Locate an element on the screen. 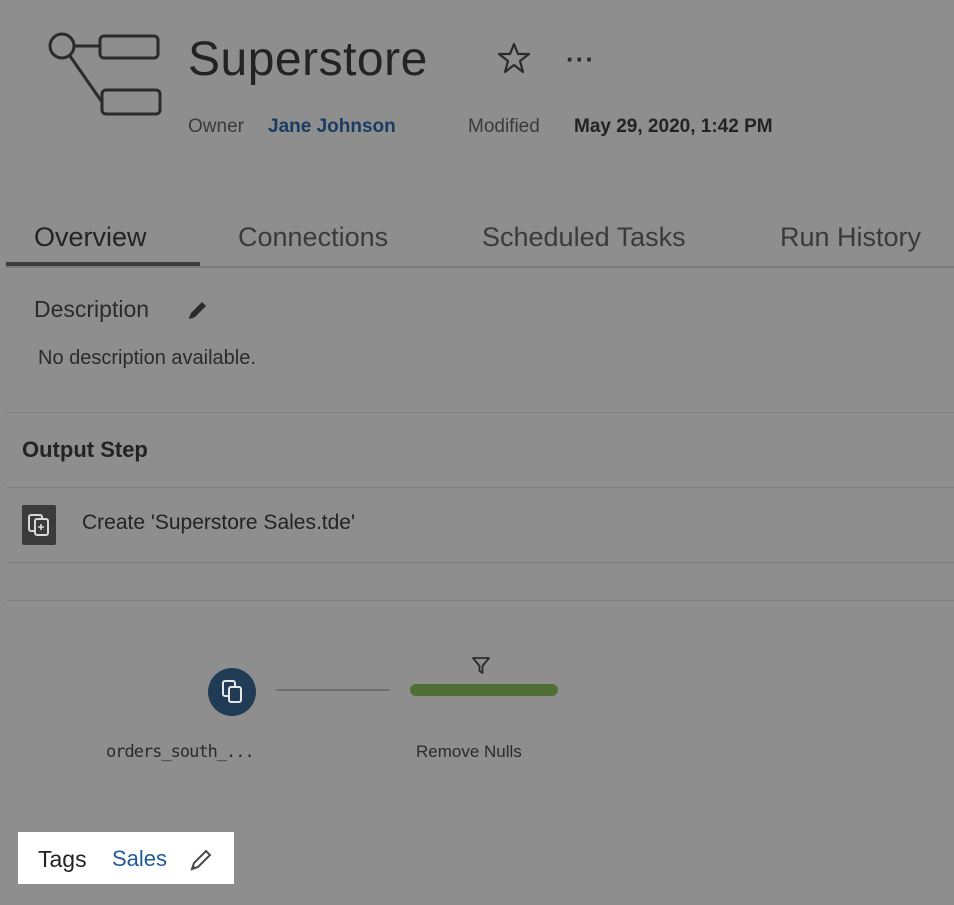 This screenshot has width=954, height=905. filter-icon is located at coordinates (481, 665).